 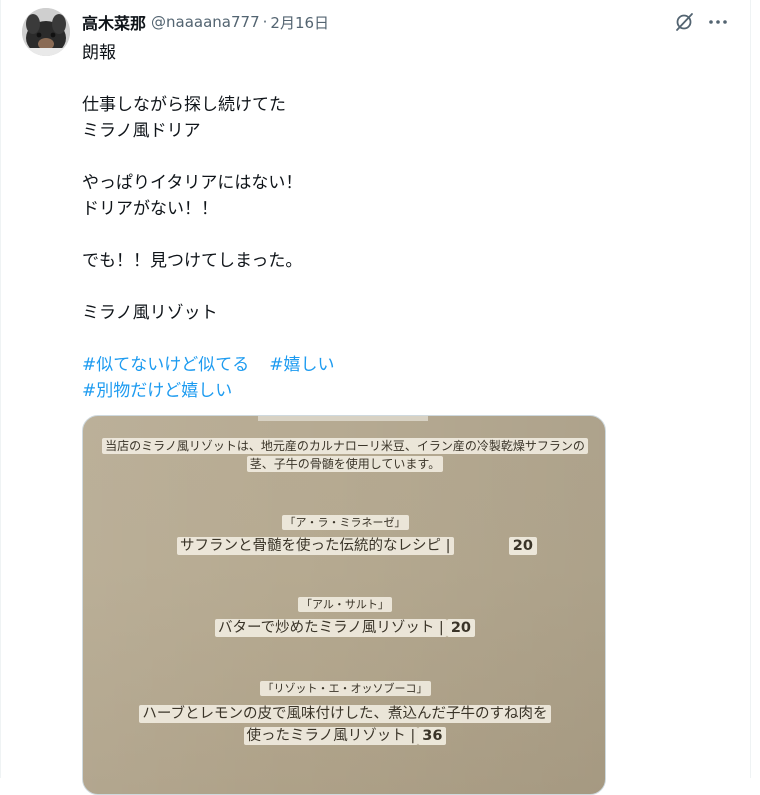 I want to click on menu-item-name: 「リゾット・エ・オッソブーコ」, so click(x=344, y=688).